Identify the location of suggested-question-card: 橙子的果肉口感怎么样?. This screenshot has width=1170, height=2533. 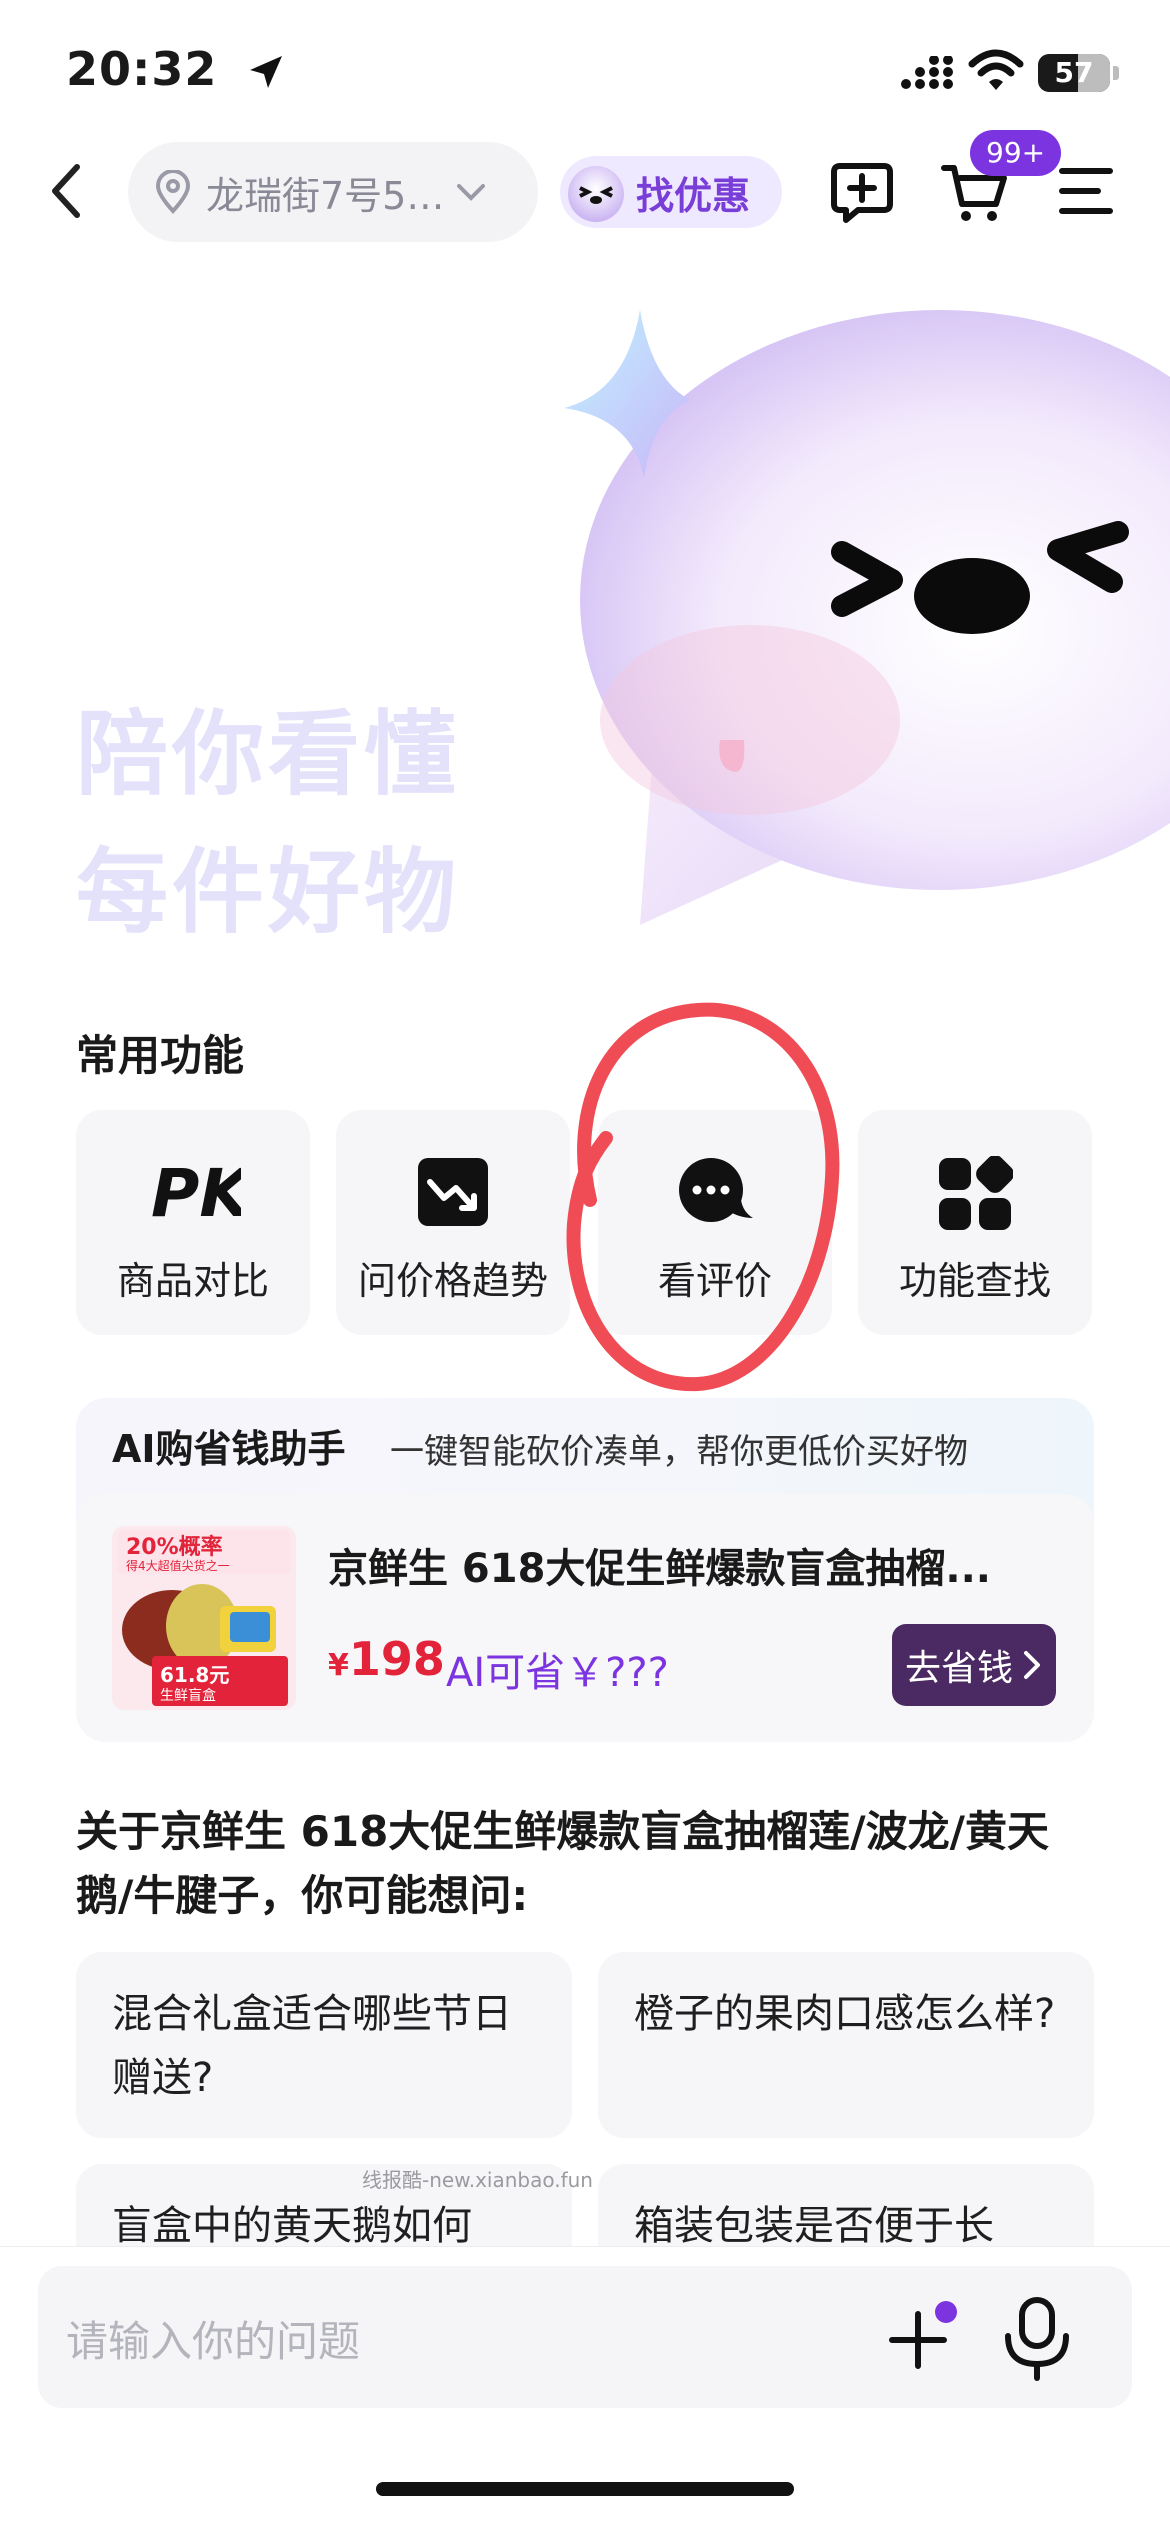
(846, 2045).